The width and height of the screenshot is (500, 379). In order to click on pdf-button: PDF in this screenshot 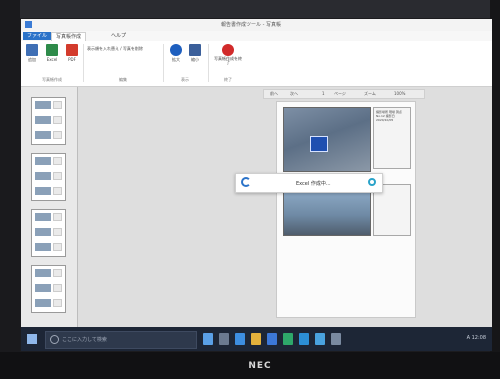, I will do `click(72, 53)`.